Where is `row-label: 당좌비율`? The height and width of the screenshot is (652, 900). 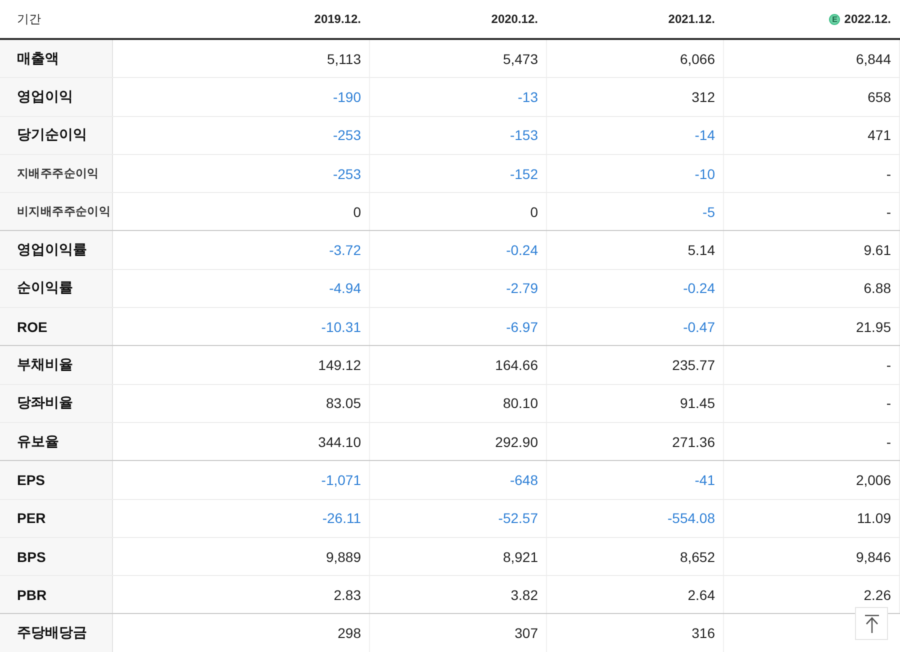
row-label: 당좌비율 is located at coordinates (56, 403).